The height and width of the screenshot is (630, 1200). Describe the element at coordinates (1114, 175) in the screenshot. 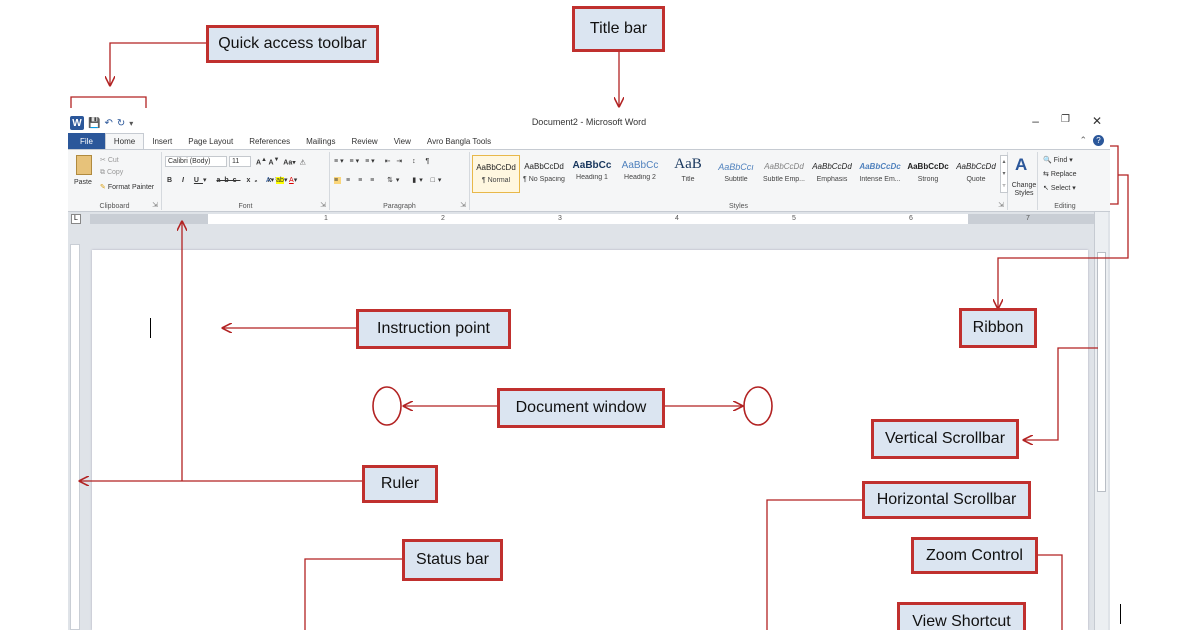

I see `ribbon-bracket` at that location.